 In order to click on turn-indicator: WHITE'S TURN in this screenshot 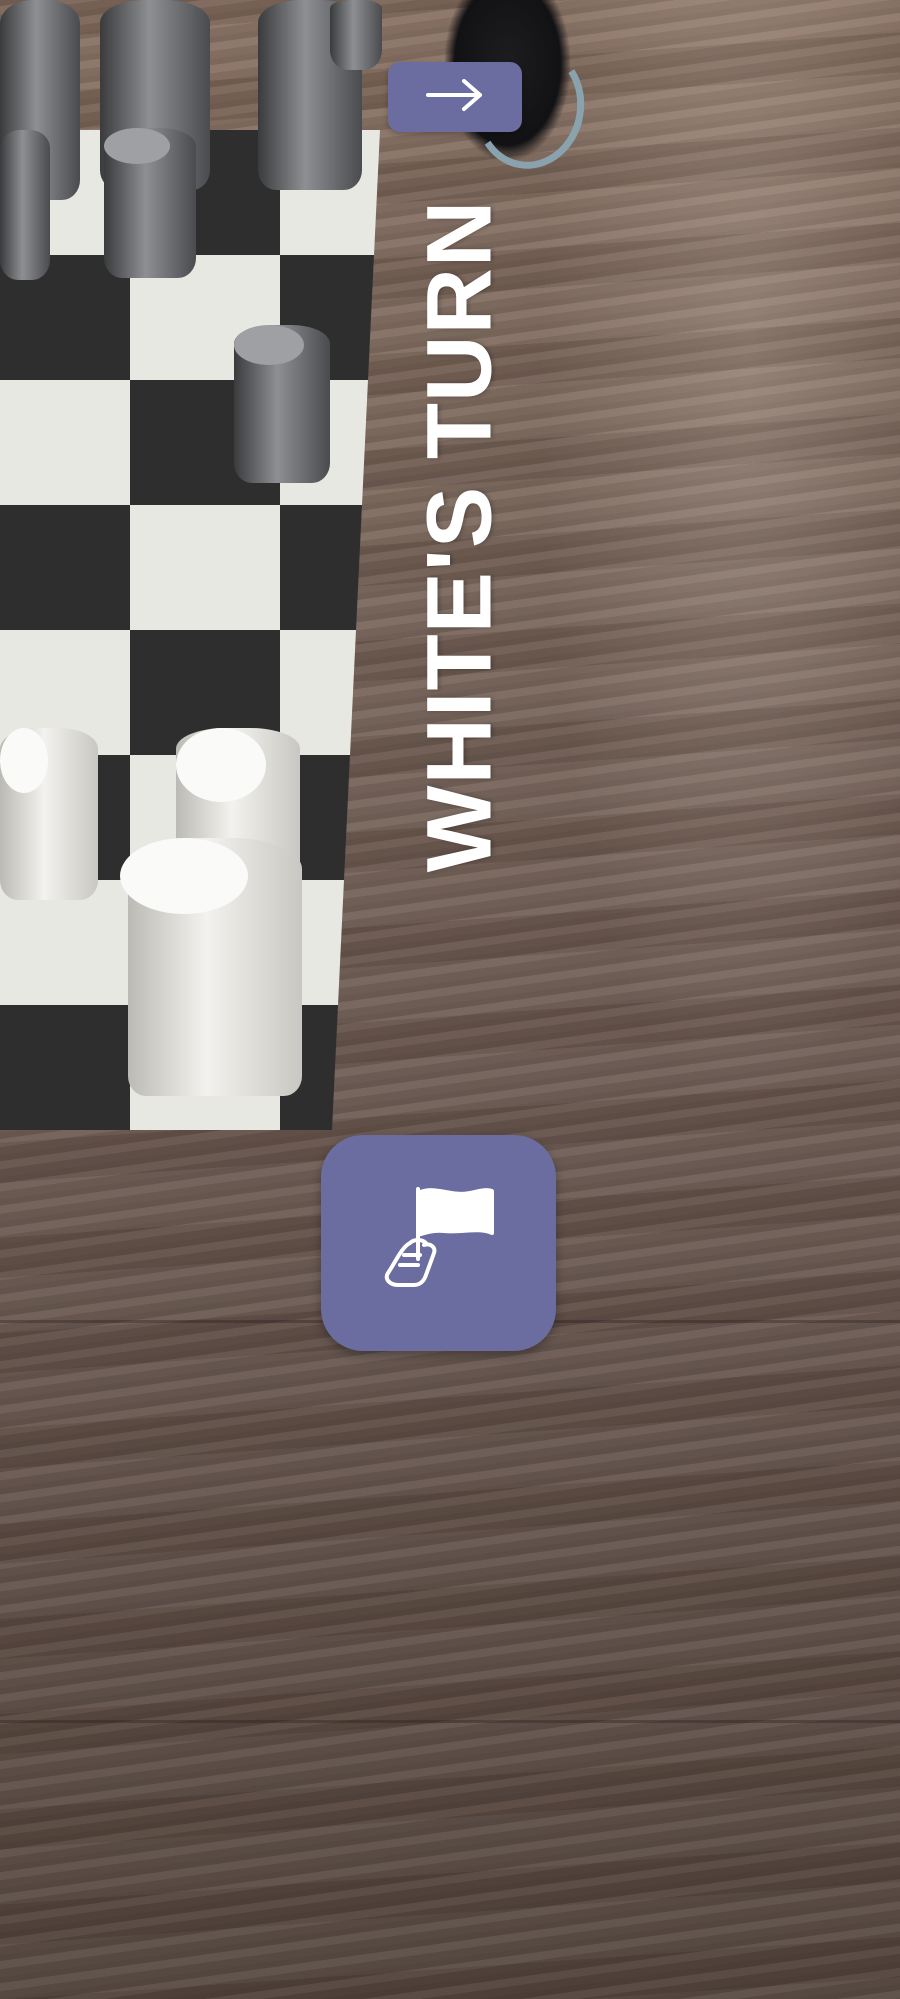, I will do `click(459, 536)`.